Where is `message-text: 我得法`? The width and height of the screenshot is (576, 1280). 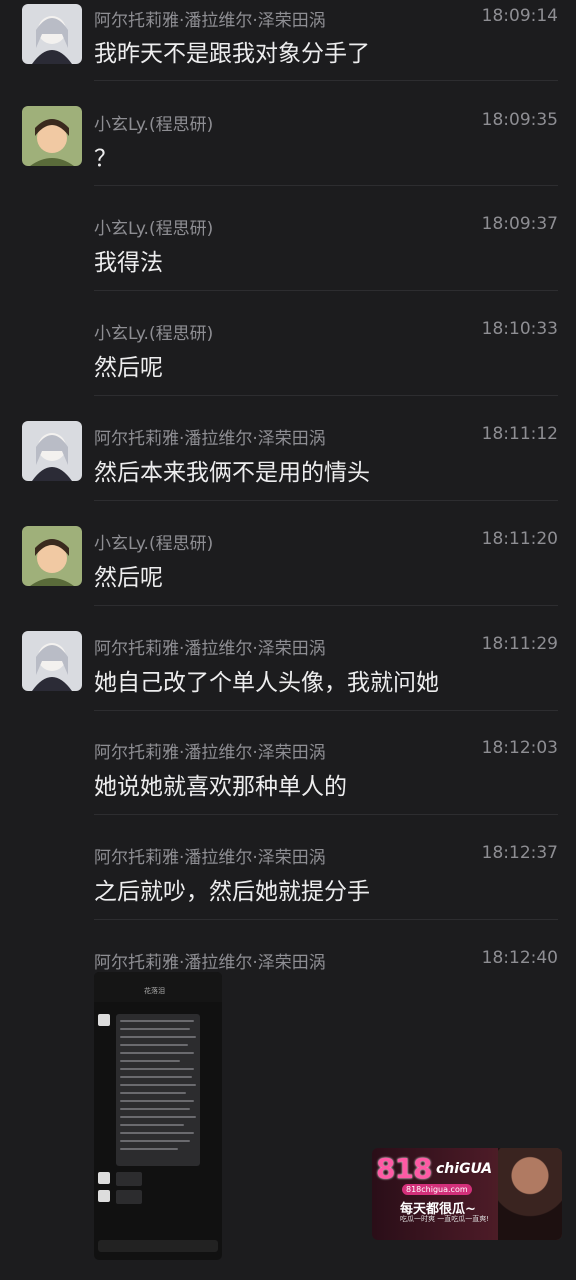
message-text: 我得法 is located at coordinates (128, 260).